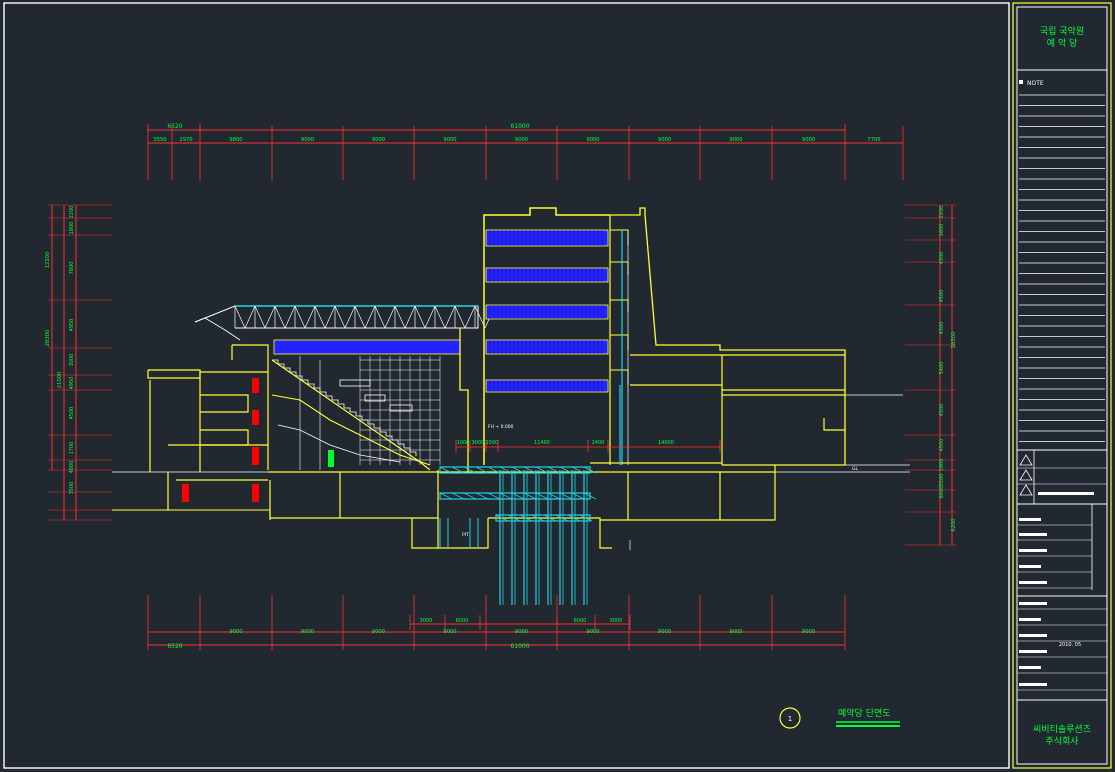  What do you see at coordinates (72, 268) in the screenshot?
I see `dimension-text: 7800` at bounding box center [72, 268].